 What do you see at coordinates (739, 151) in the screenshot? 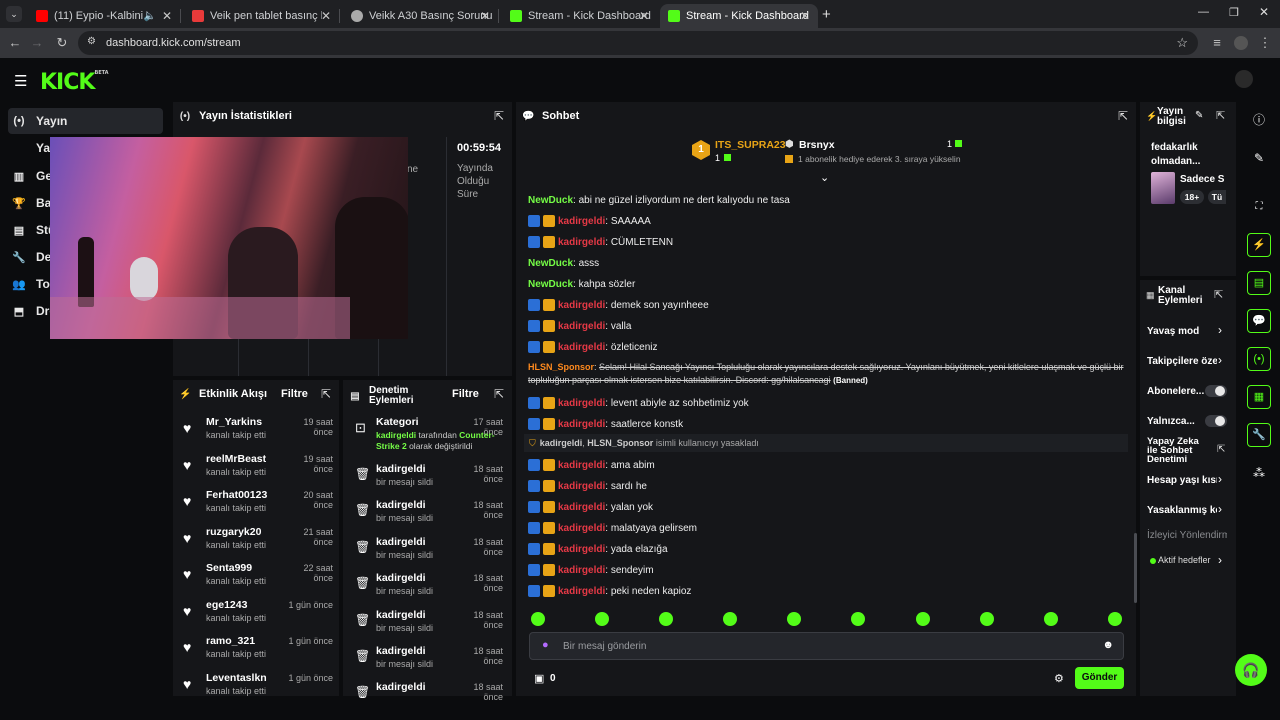
I see `top-gifter-1: 1 ITS_SUPRA23 1` at bounding box center [739, 151].